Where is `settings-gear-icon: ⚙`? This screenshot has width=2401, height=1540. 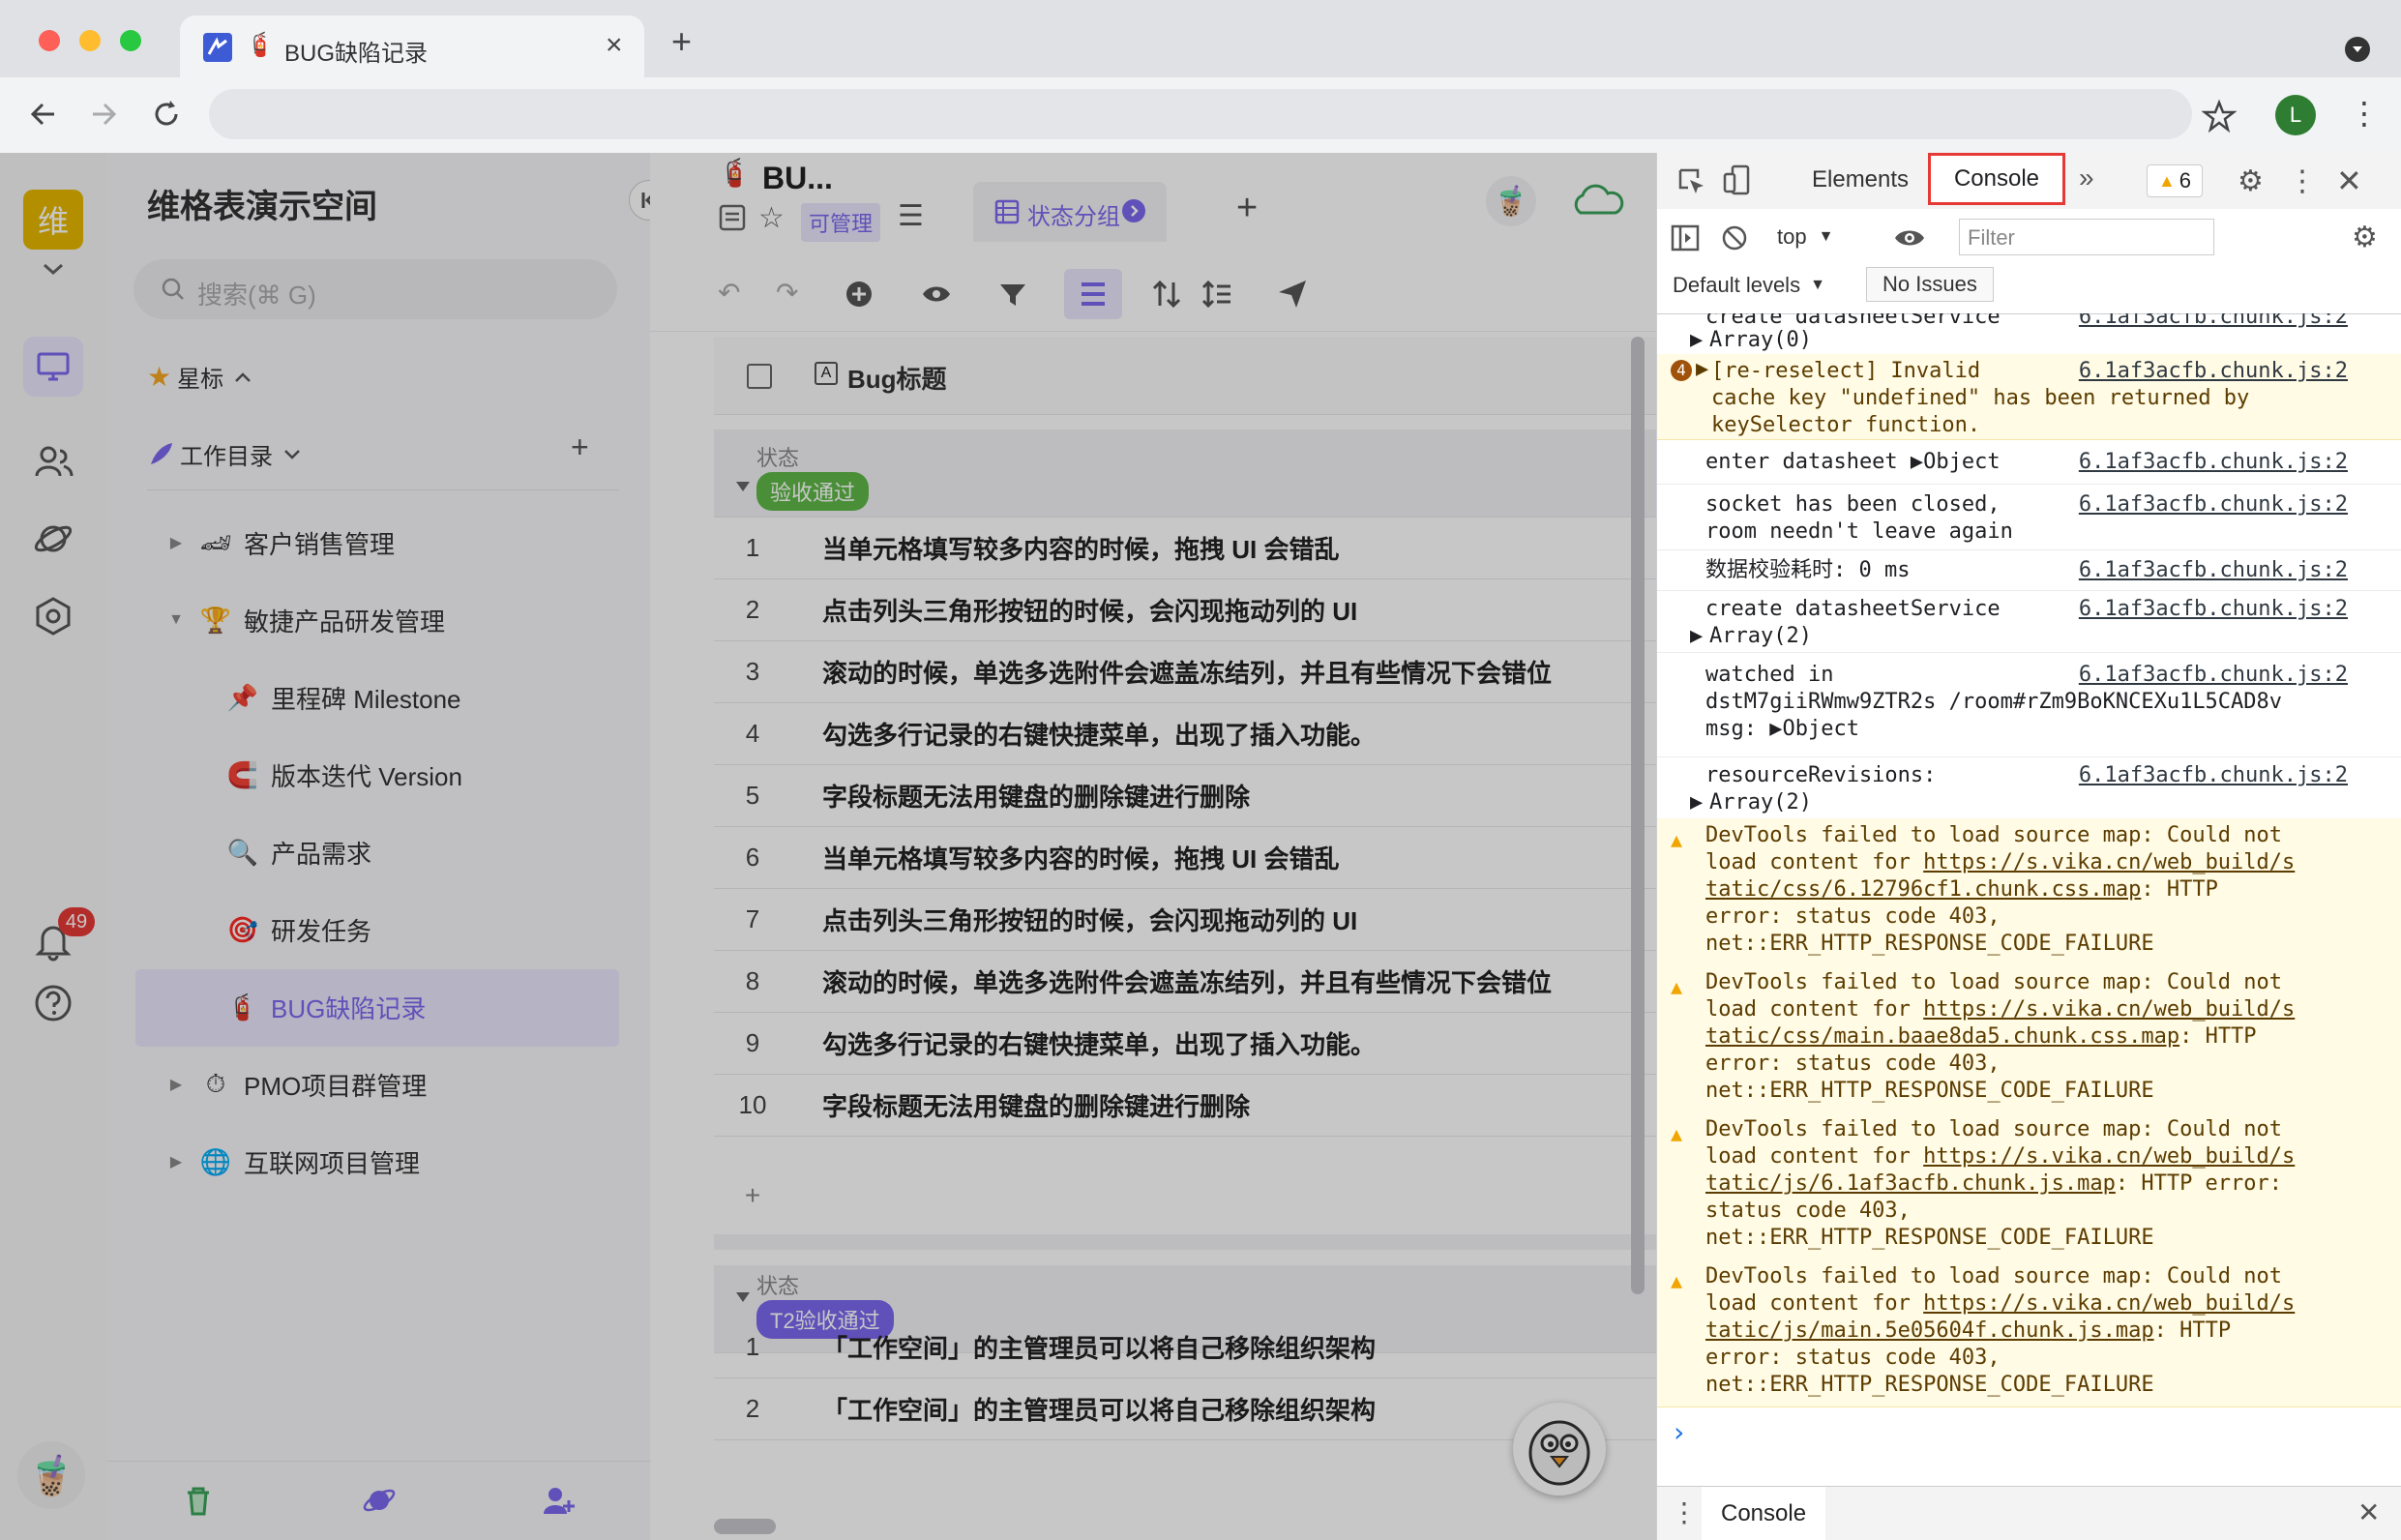 settings-gear-icon: ⚙ is located at coordinates (2251, 181).